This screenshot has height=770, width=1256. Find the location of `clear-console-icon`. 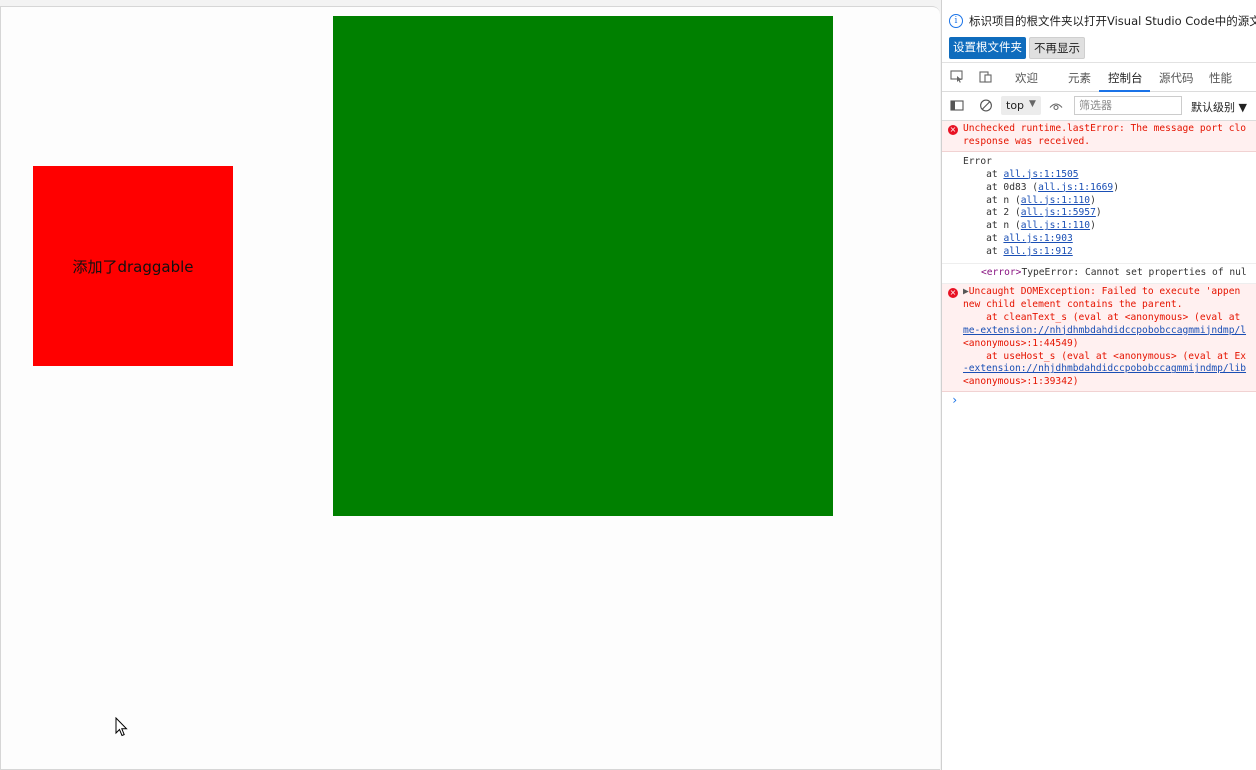

clear-console-icon is located at coordinates (986, 105).